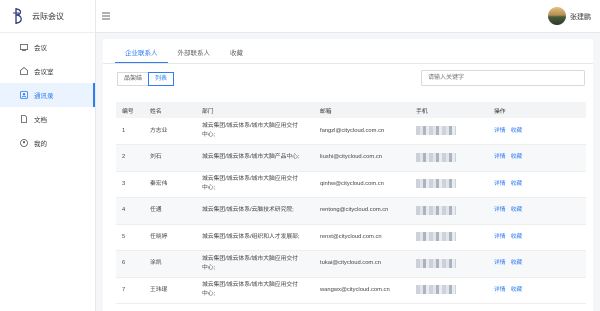 The image size is (600, 311). What do you see at coordinates (251, 157) in the screenshot?
I see `department-text: 城云集团/城云体系/城市大脑产品中心;` at bounding box center [251, 157].